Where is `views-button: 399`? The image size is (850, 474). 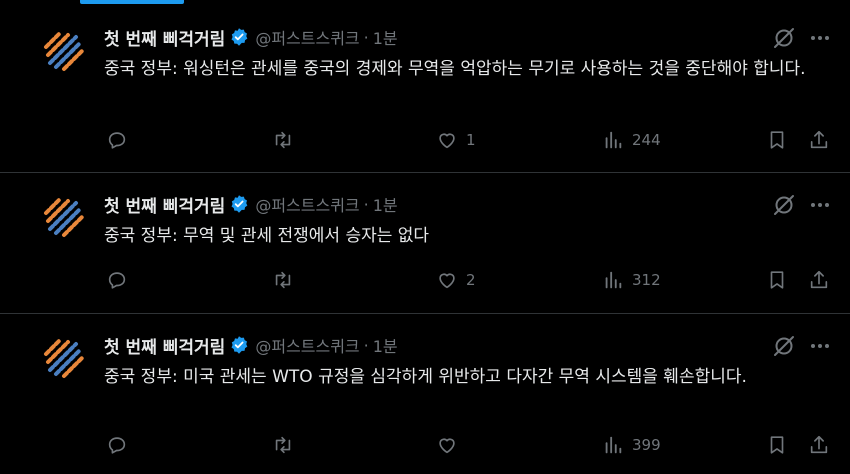
views-button: 399 is located at coordinates (631, 445).